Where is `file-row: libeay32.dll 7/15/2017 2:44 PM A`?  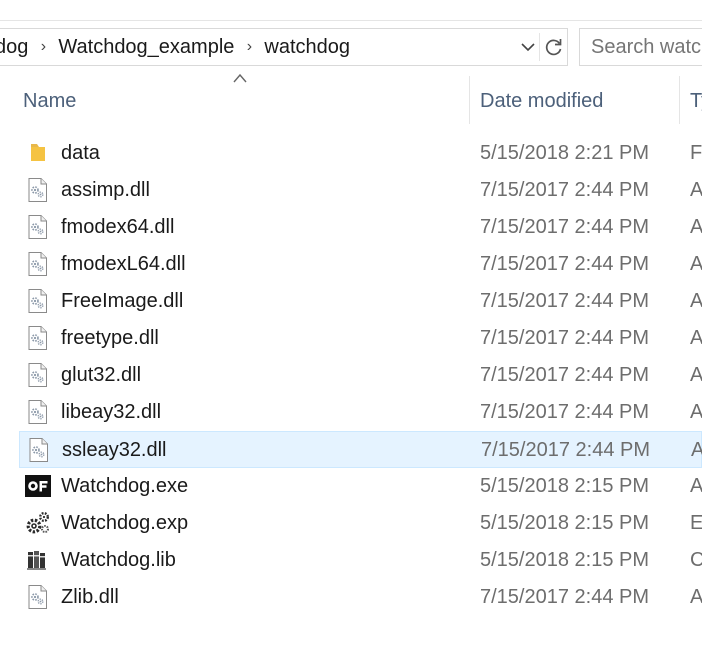 file-row: libeay32.dll 7/15/2017 2:44 PM A is located at coordinates (360, 412).